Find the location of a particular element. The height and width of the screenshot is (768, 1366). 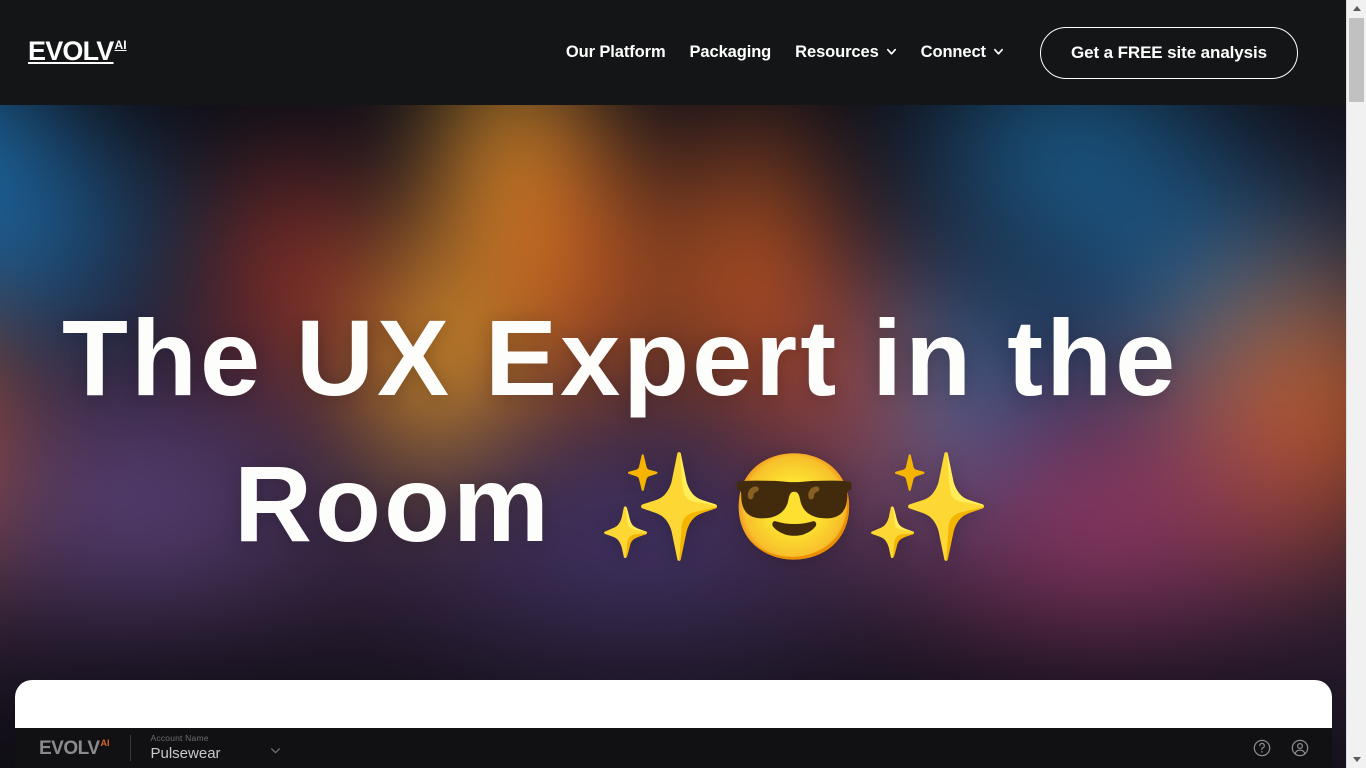

brand-logo: EVOLV AI is located at coordinates (77, 51).